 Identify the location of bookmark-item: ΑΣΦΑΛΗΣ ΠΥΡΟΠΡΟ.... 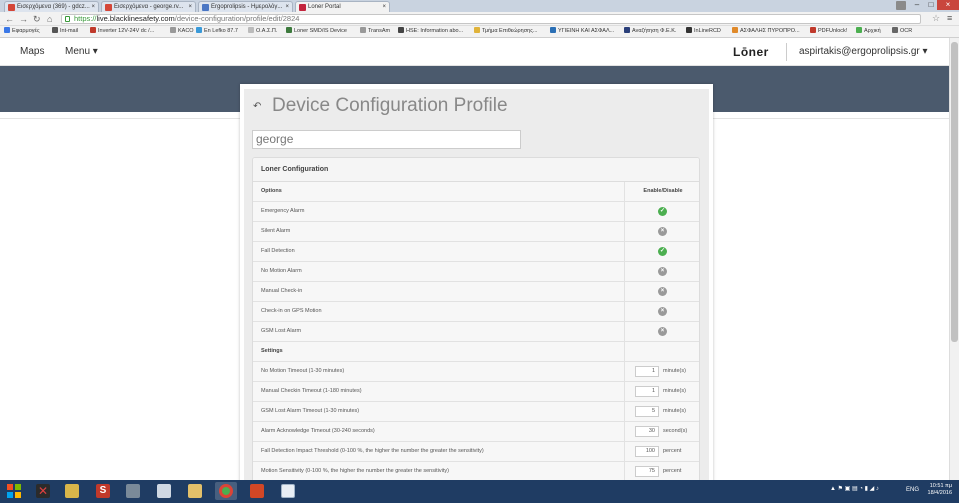
(766, 31).